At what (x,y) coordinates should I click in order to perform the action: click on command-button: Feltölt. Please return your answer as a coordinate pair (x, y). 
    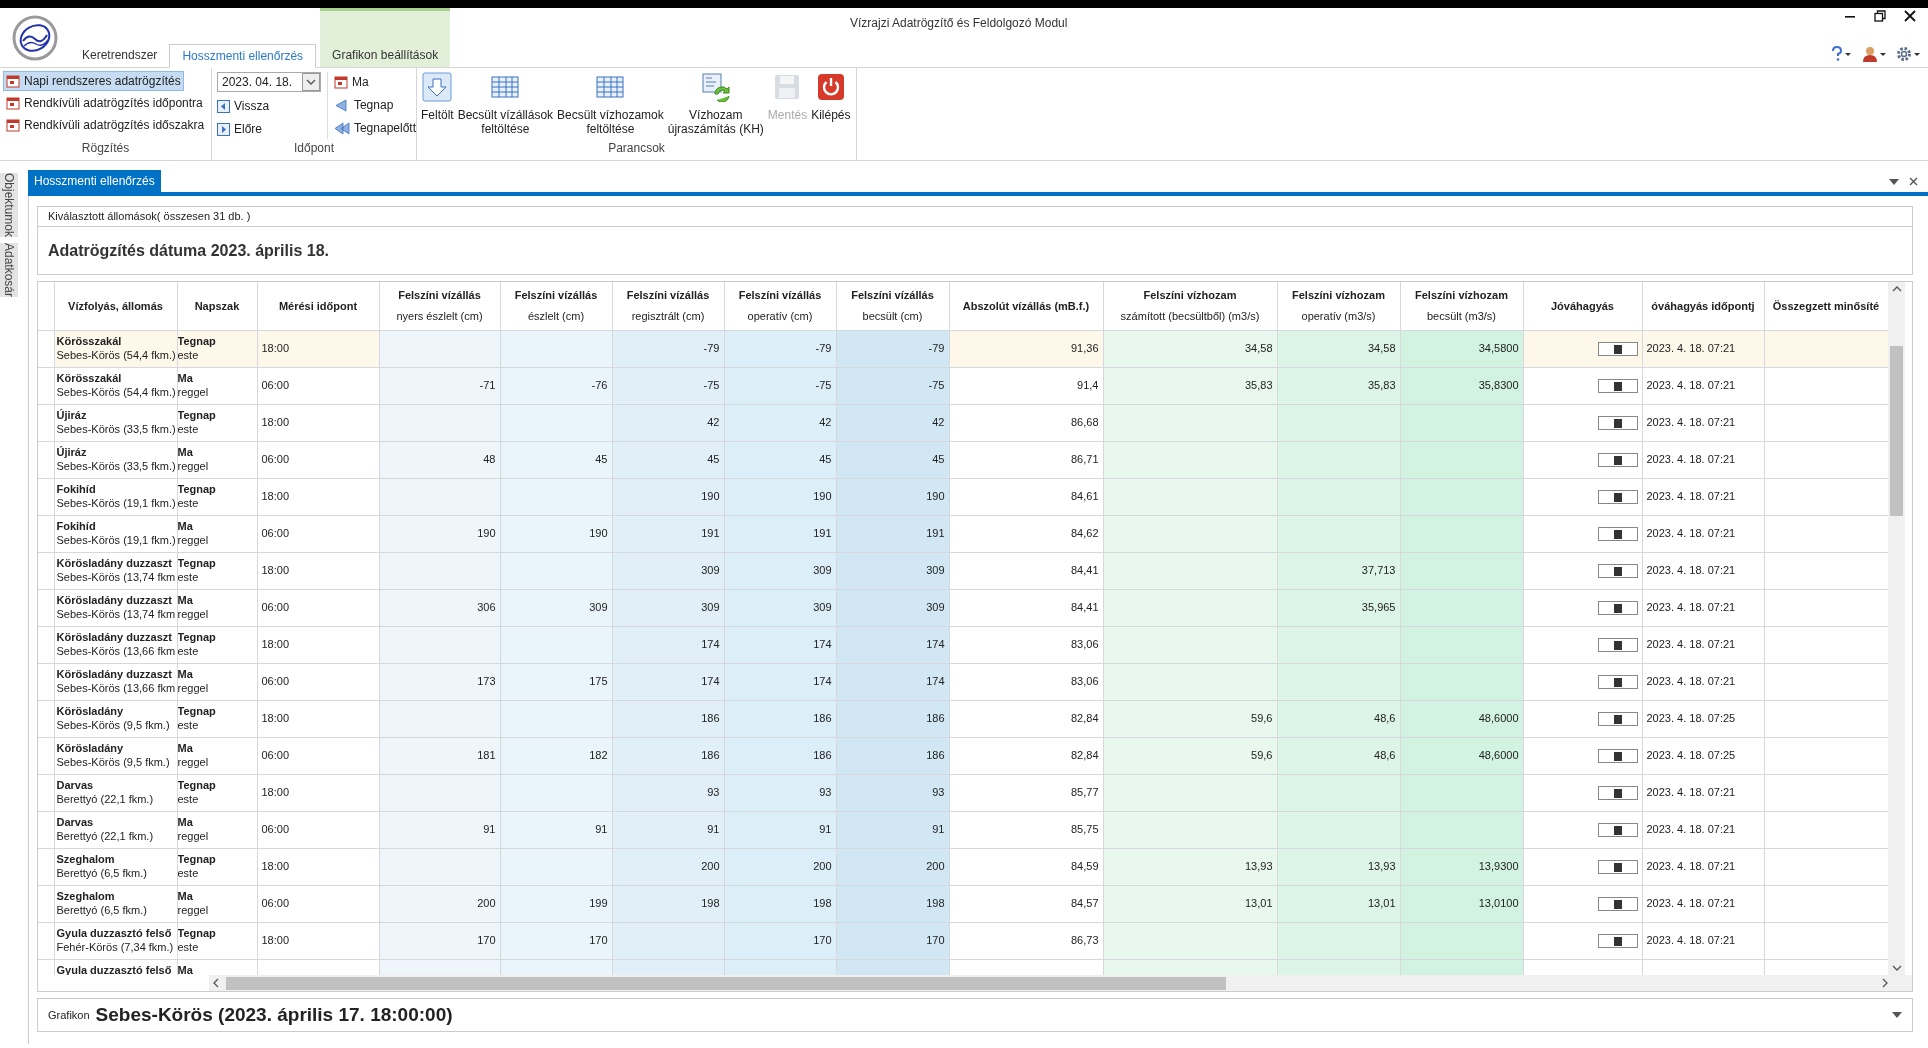
    Looking at the image, I should click on (437, 105).